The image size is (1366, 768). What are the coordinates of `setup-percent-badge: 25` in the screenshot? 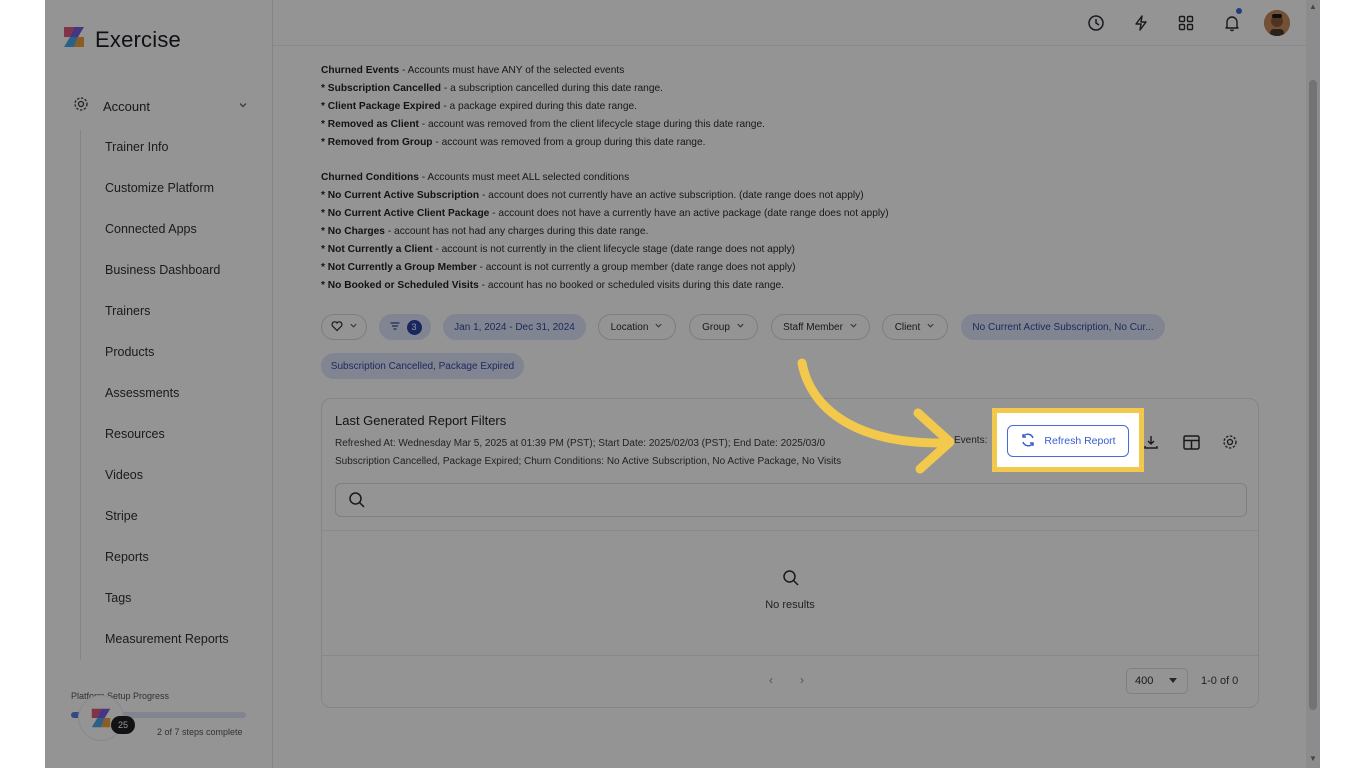 It's located at (123, 725).